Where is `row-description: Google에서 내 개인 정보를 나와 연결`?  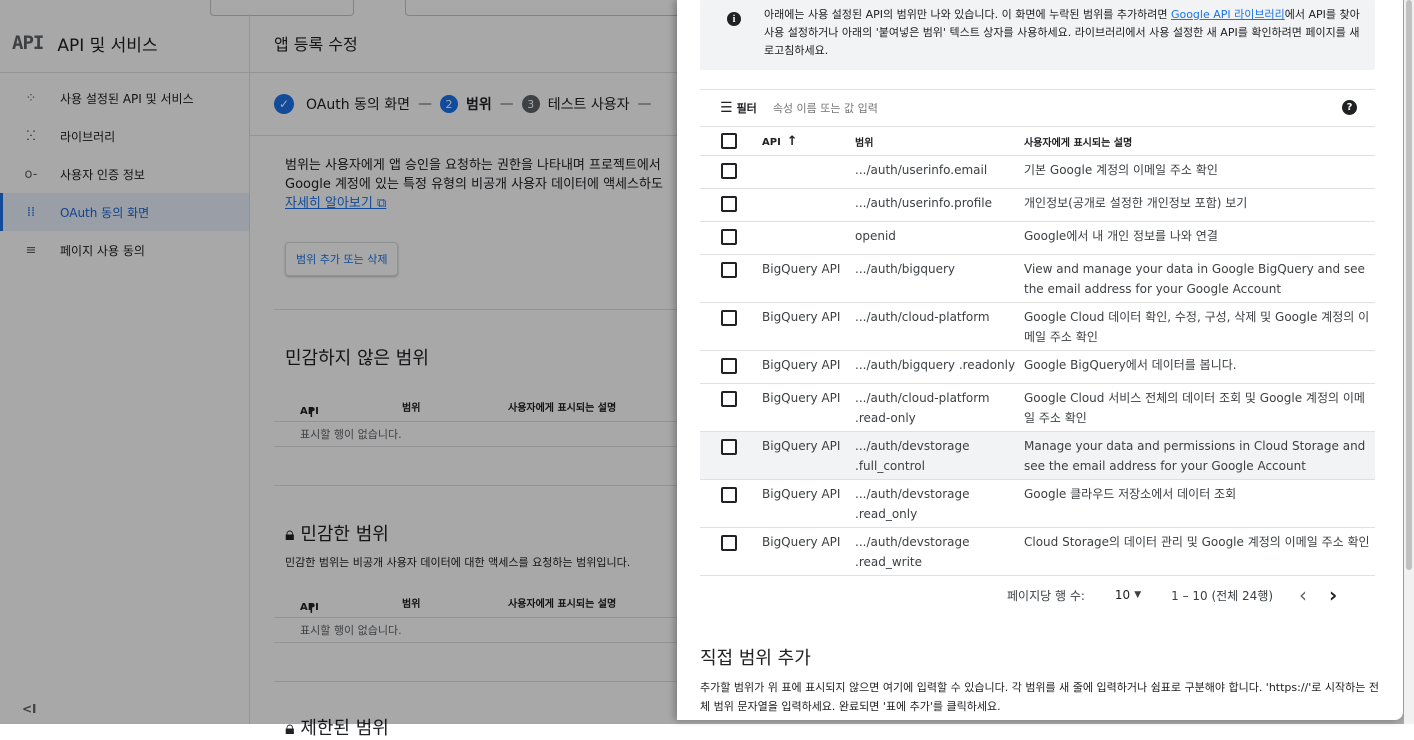 row-description: Google에서 내 개인 정보를 나와 연결 is located at coordinates (1199, 238).